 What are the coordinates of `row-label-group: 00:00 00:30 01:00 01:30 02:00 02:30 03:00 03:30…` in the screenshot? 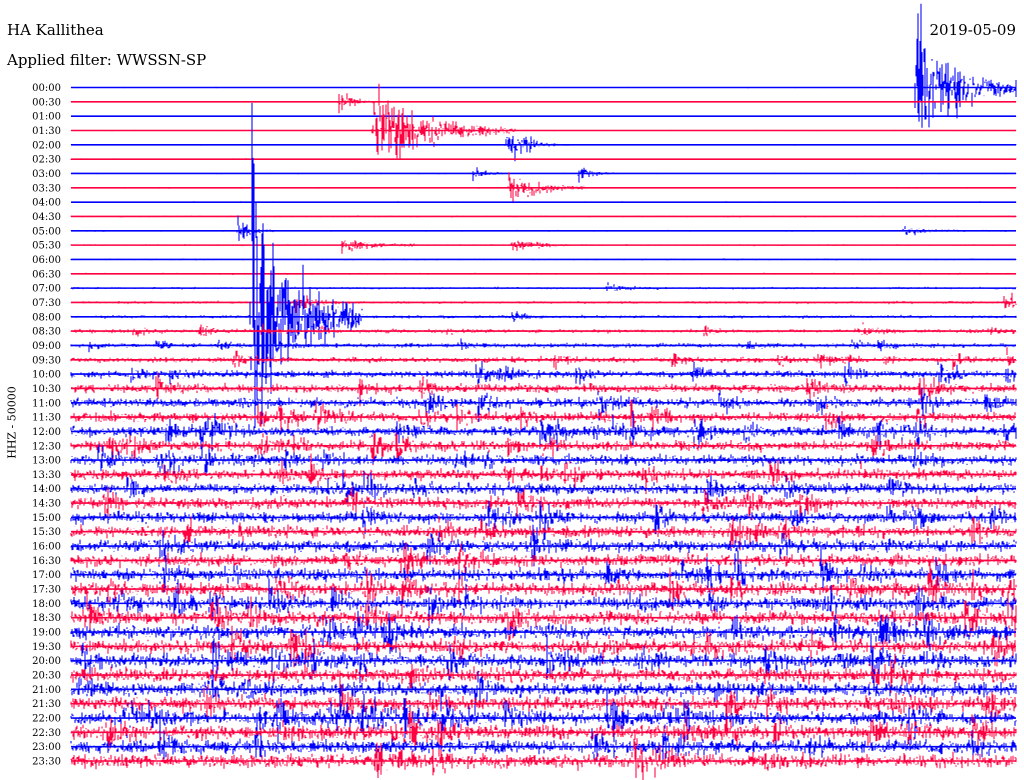 It's located at (46, 425).